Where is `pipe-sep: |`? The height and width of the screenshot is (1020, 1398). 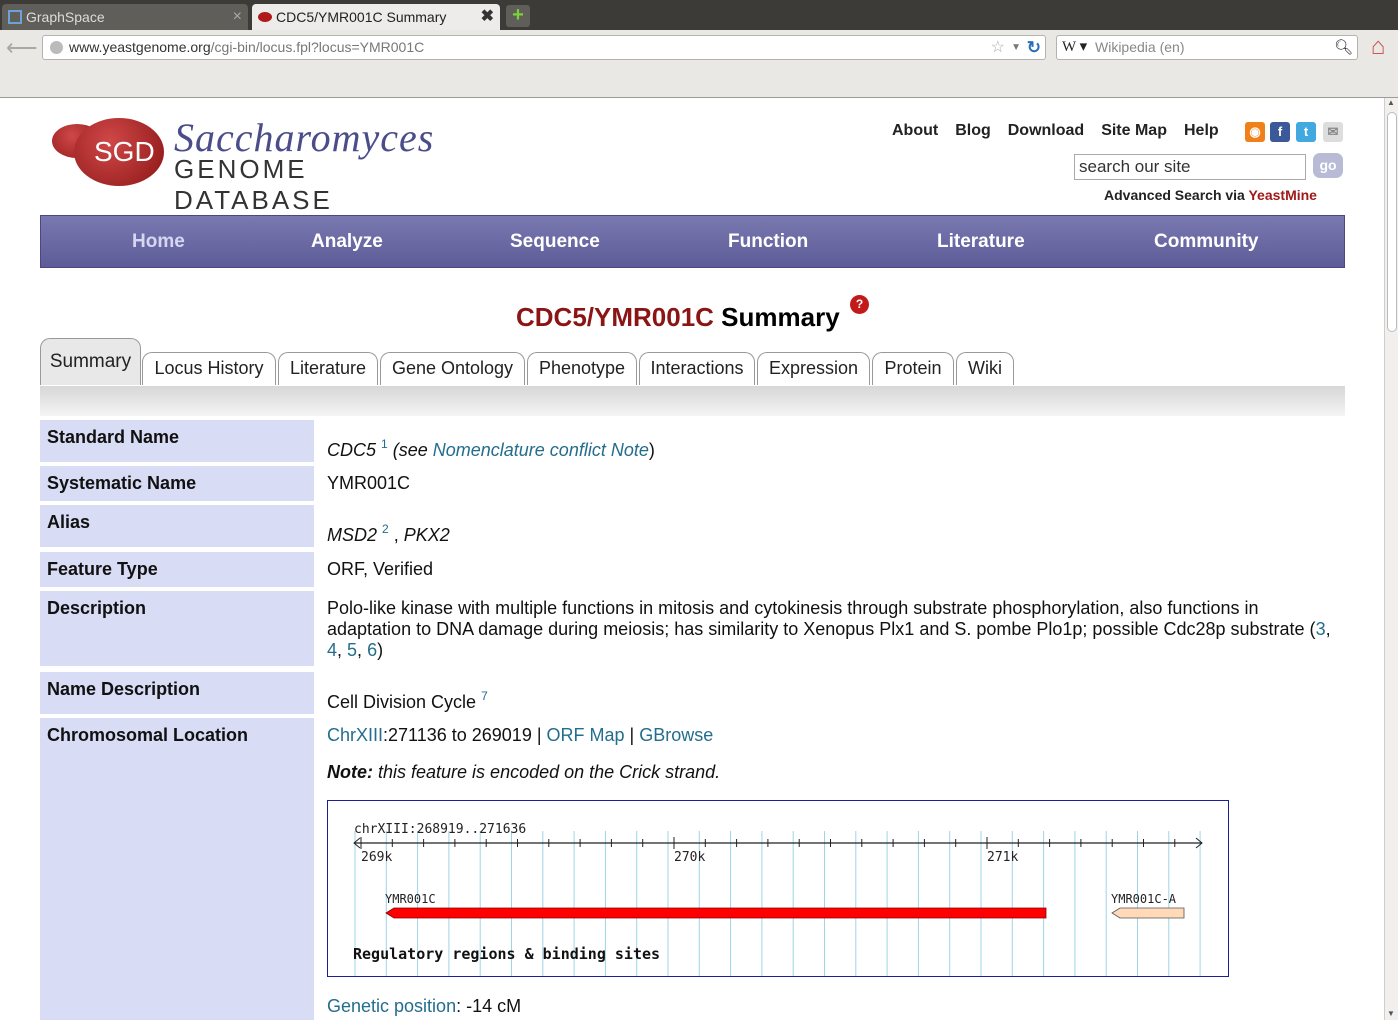
pipe-sep: | is located at coordinates (632, 735).